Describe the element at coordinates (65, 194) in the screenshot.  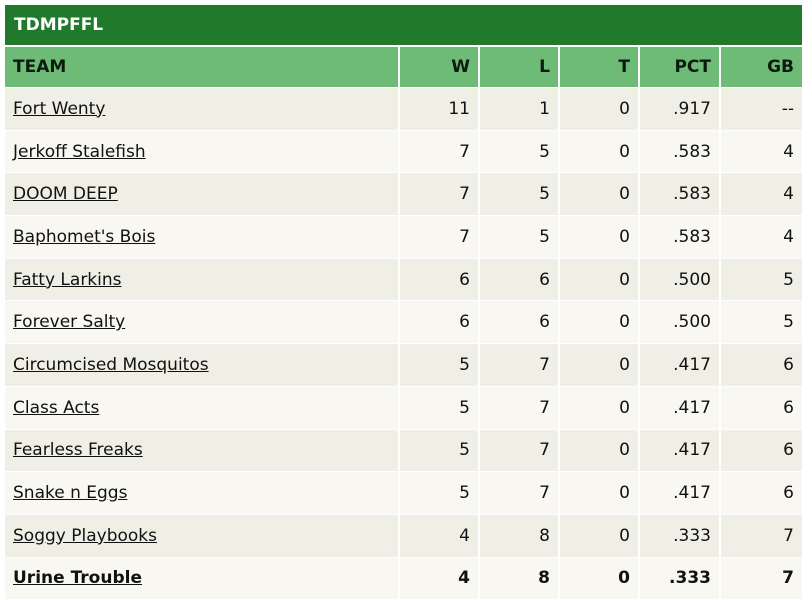
I see `team-link: DOOM DEEP` at that location.